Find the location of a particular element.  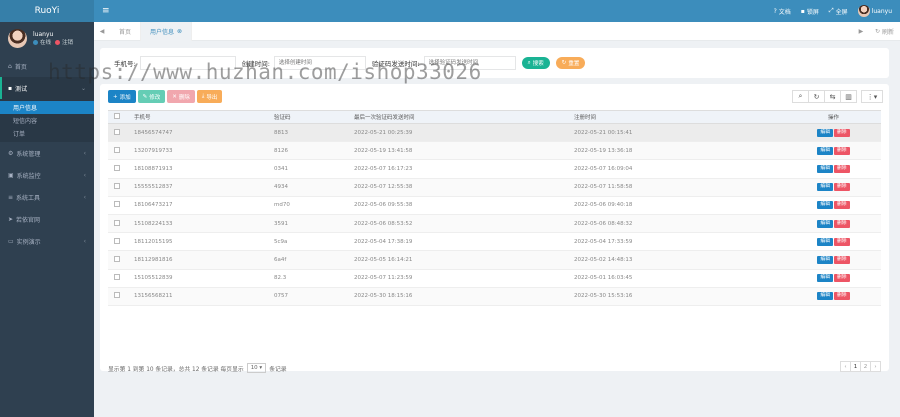

toggle-view-icon: ⇆ is located at coordinates (832, 96).